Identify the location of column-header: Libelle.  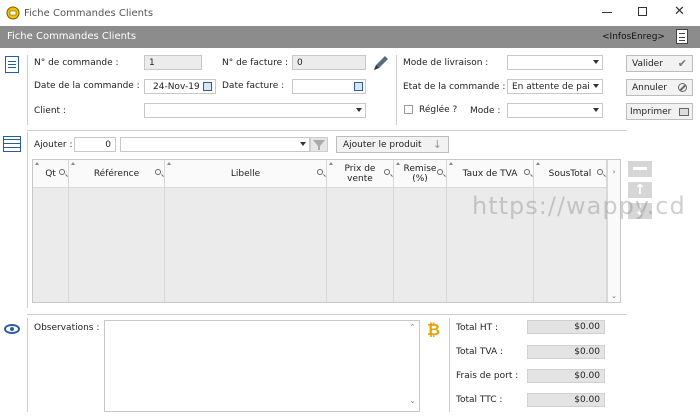
(246, 174).